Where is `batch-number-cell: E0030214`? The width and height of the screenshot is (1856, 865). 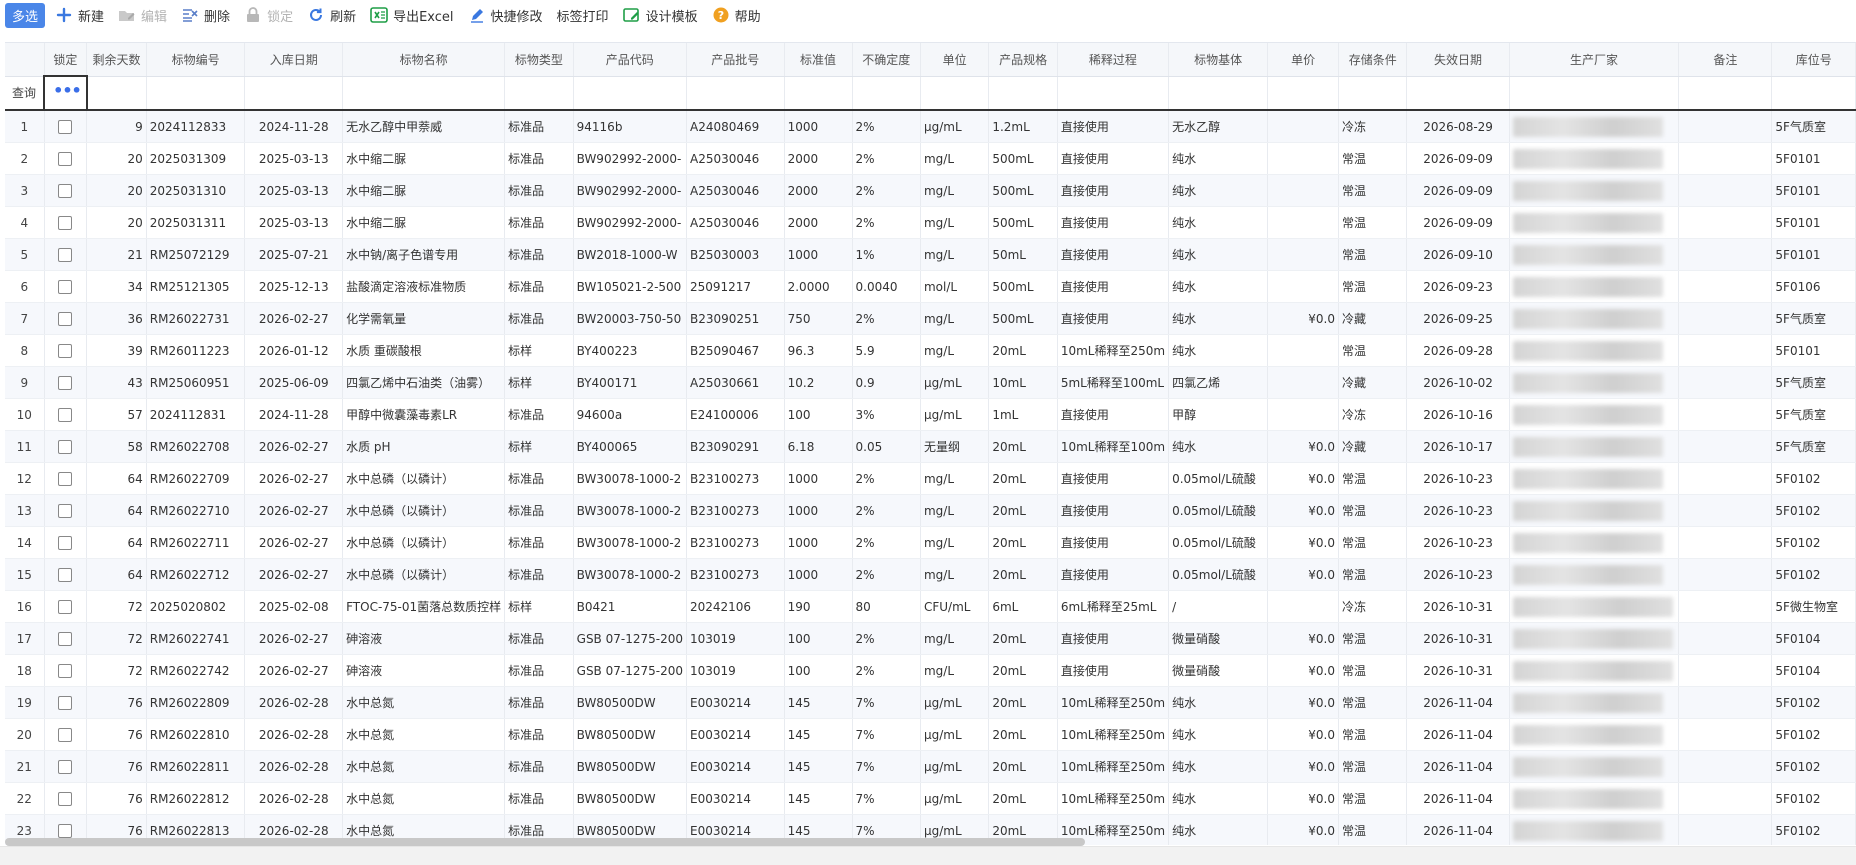
batch-number-cell: E0030214 is located at coordinates (735, 702).